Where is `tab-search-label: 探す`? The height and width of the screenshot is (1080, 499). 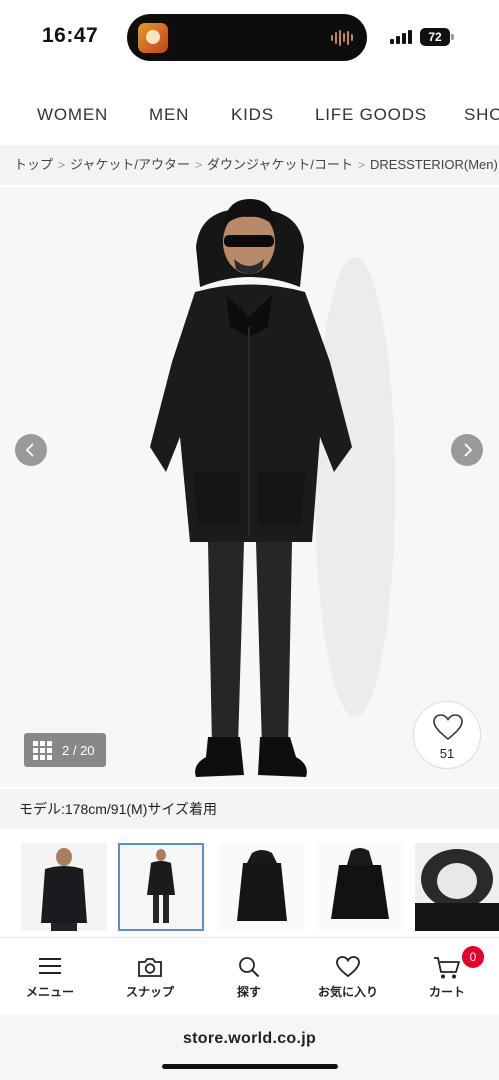 tab-search-label: 探す is located at coordinates (248, 992).